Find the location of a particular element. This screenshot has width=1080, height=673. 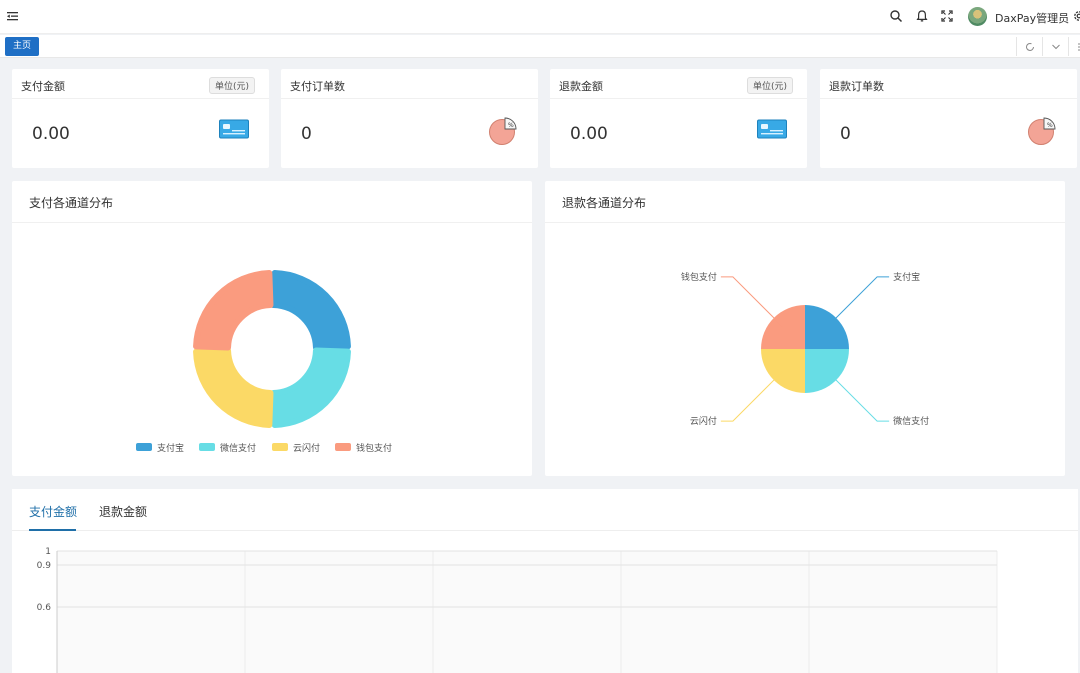

pie-label: 支付宝 is located at coordinates (906, 277).